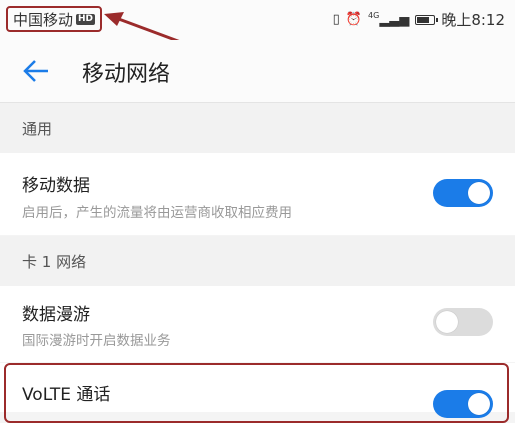 The height and width of the screenshot is (423, 515). Describe the element at coordinates (126, 74) in the screenshot. I see `page-title: 移动网络` at that location.